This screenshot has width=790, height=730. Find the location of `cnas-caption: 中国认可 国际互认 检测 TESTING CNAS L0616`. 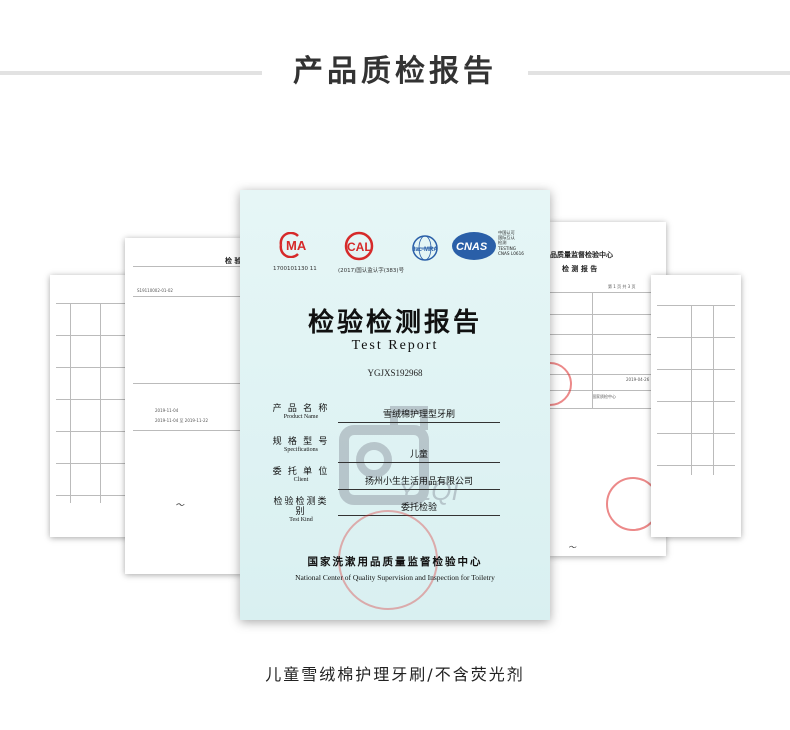

cnas-caption: 中国认可 国际互认 检测 TESTING CNAS L0616 is located at coordinates (511, 243).